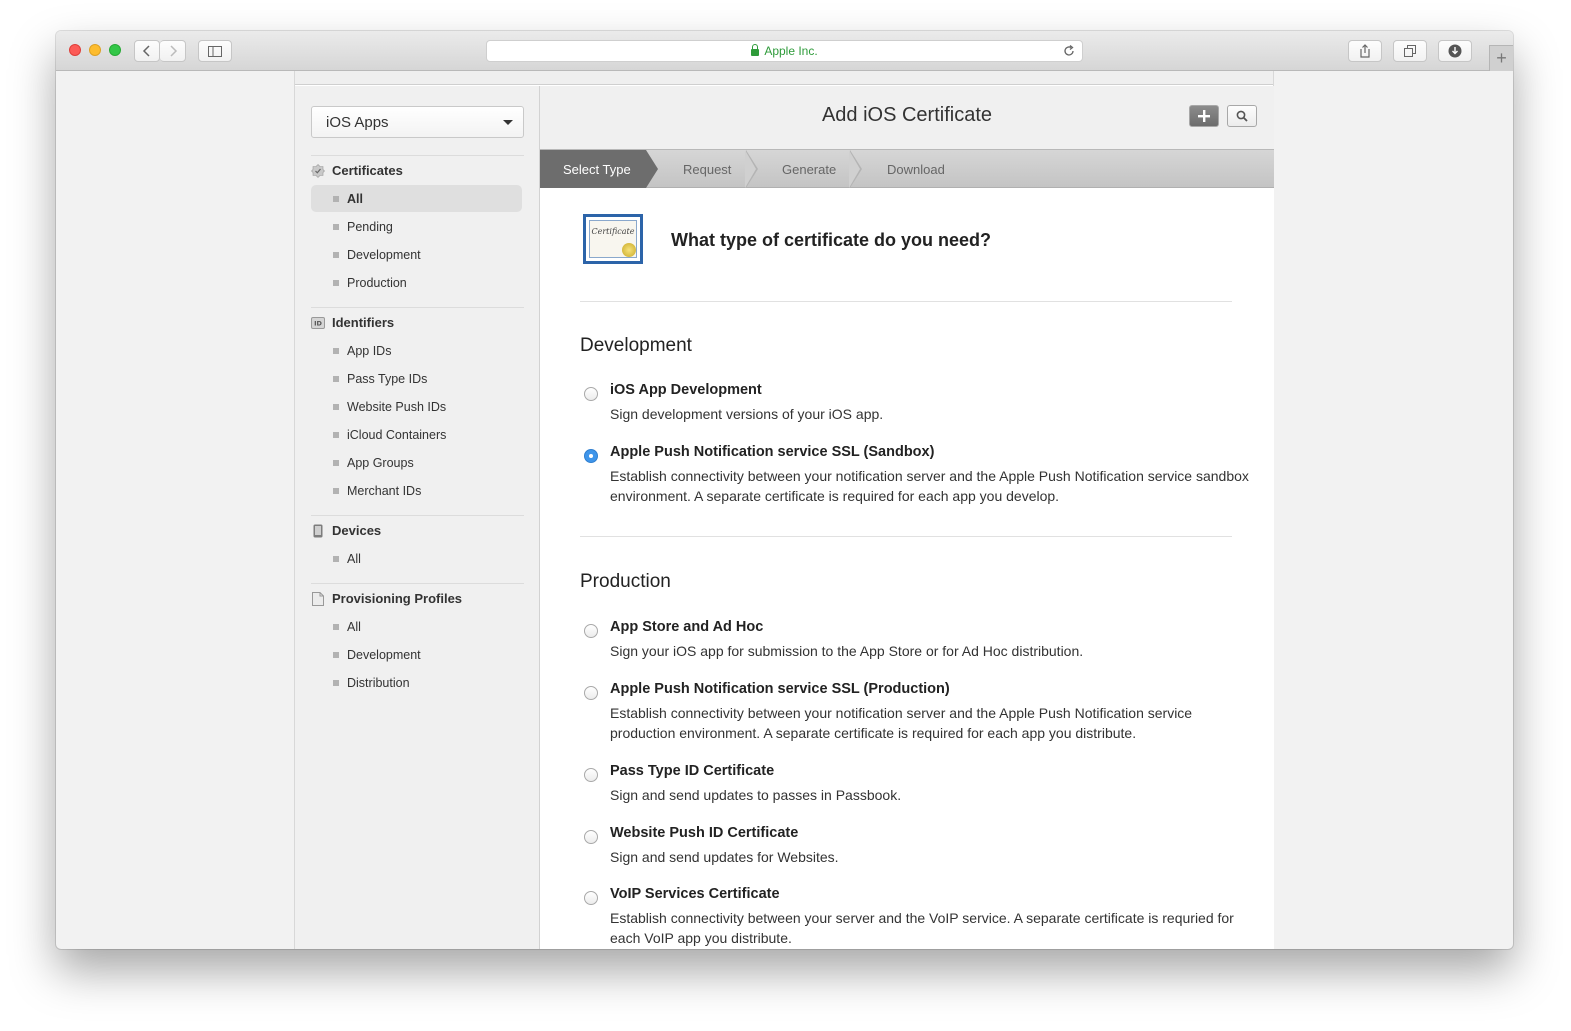  What do you see at coordinates (1501, 58) in the screenshot?
I see `new-tab-button: +` at bounding box center [1501, 58].